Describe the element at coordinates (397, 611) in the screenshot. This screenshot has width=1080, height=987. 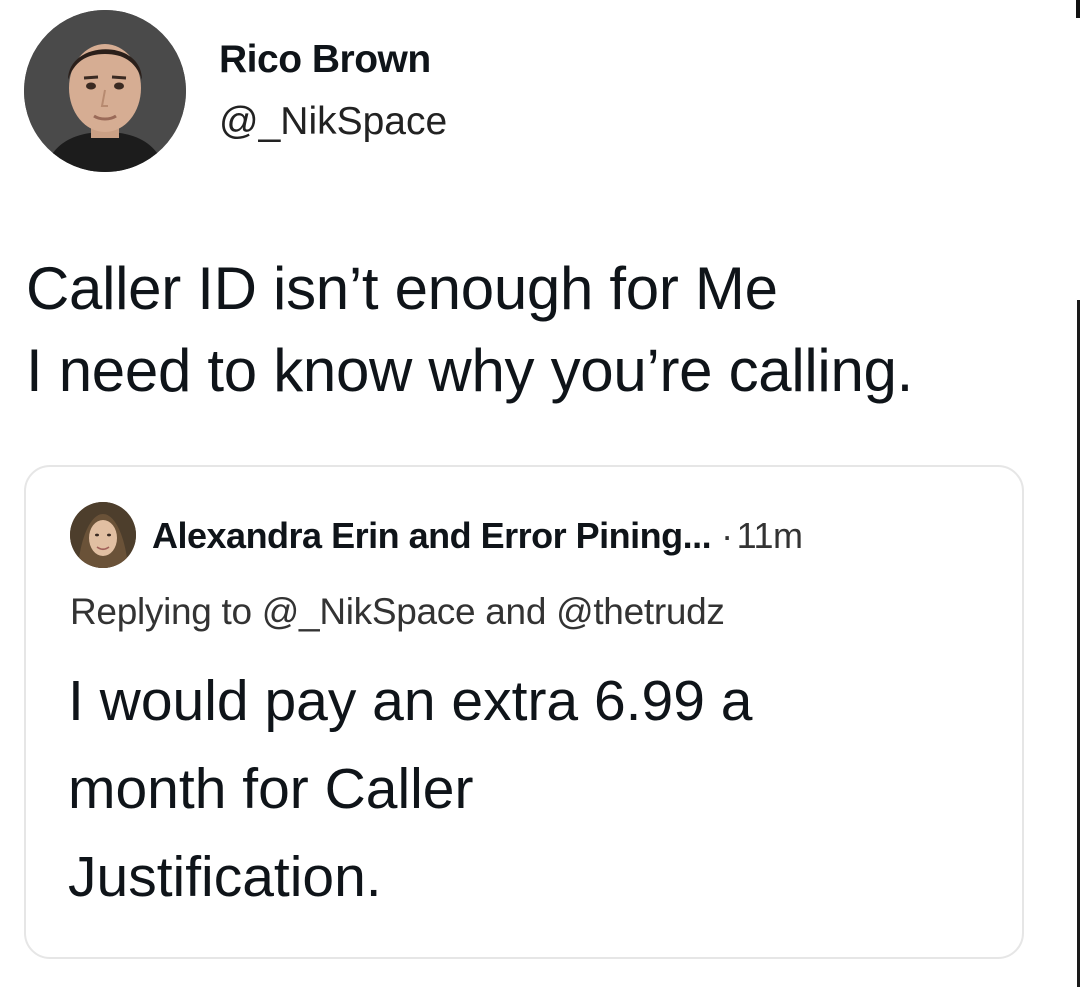
I see `replying-to-text: Replying to @_NikSpace and @thetrudz` at that location.